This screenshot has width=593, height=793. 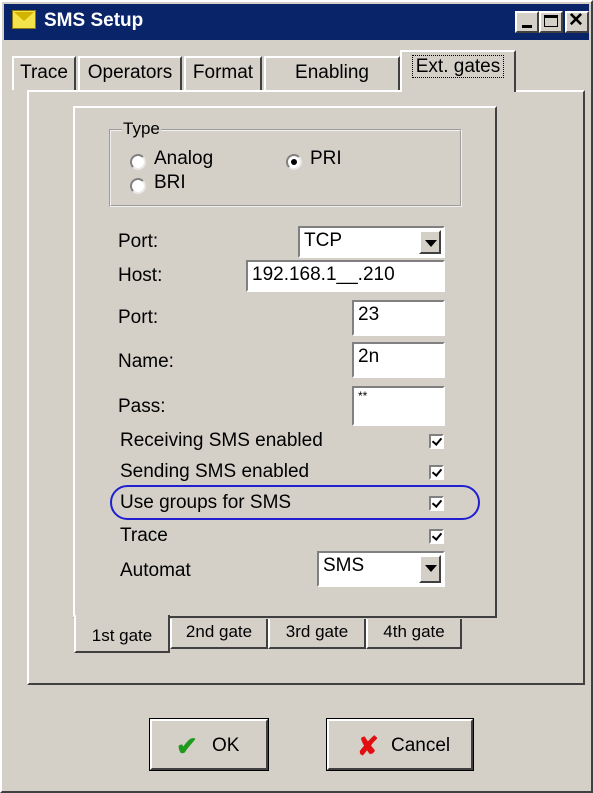 What do you see at coordinates (323, 274) in the screenshot?
I see `host-value: 192.168.1__.210` at bounding box center [323, 274].